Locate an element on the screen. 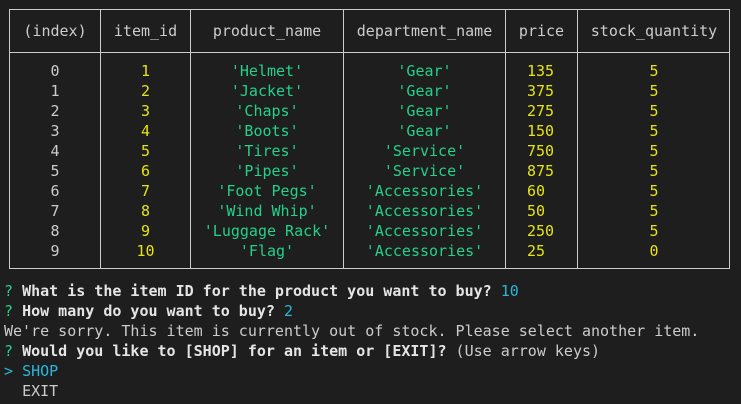 This screenshot has width=741, height=404. cell-price: 275 is located at coordinates (541, 111).